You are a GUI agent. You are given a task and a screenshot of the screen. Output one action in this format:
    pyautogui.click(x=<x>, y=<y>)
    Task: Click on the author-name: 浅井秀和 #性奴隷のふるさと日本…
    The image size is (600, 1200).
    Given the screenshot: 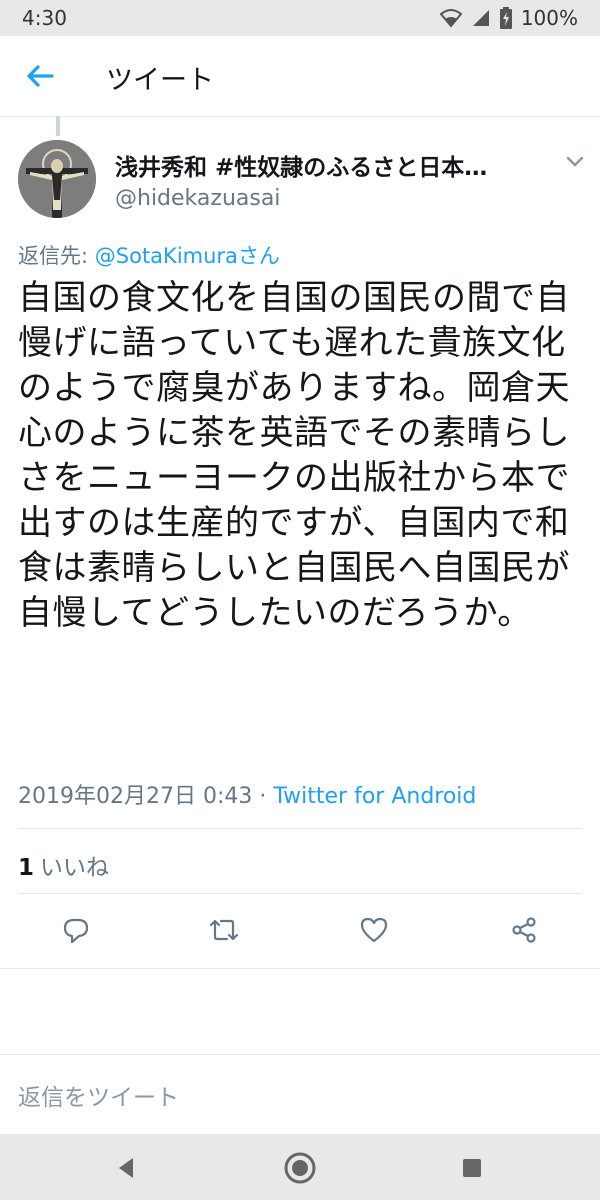 What is the action you would take?
    pyautogui.click(x=335, y=165)
    